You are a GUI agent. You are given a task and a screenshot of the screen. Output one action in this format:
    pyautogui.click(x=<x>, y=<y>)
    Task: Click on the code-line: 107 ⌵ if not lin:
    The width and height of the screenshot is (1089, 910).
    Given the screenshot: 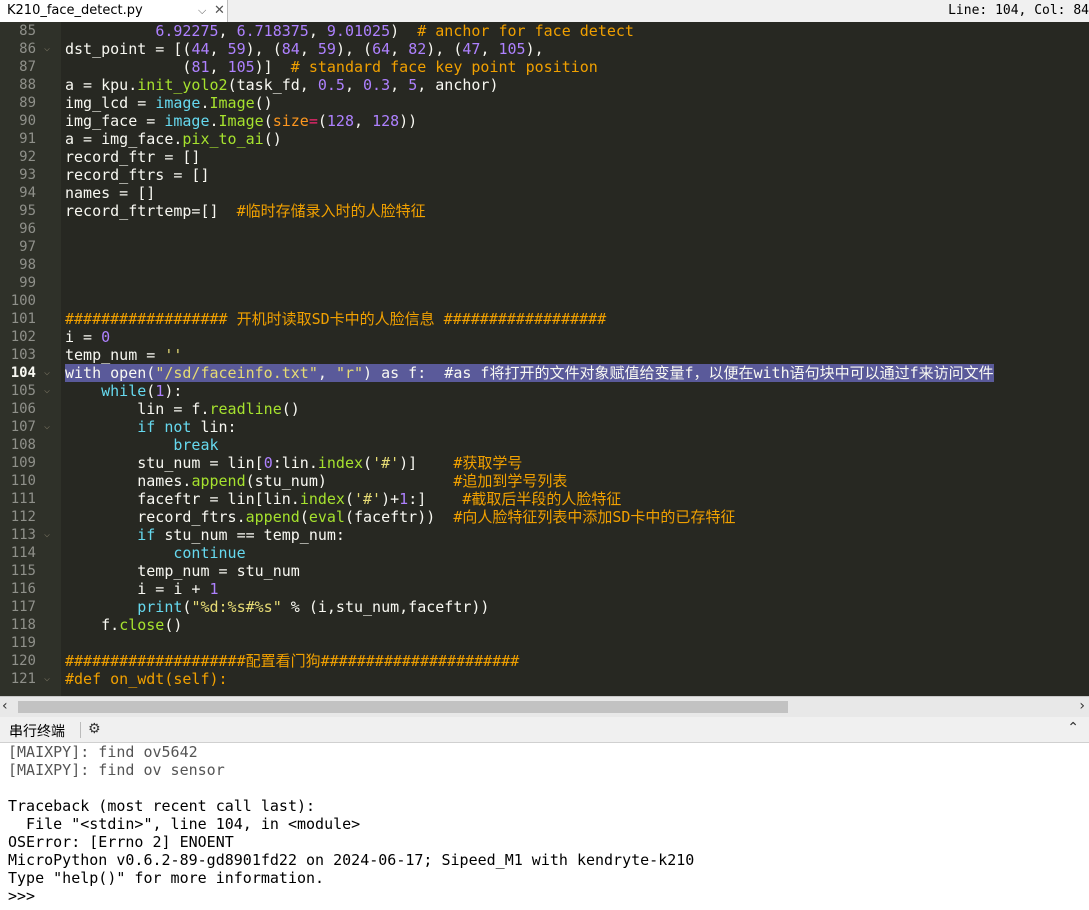 What is the action you would take?
    pyautogui.click(x=544, y=427)
    